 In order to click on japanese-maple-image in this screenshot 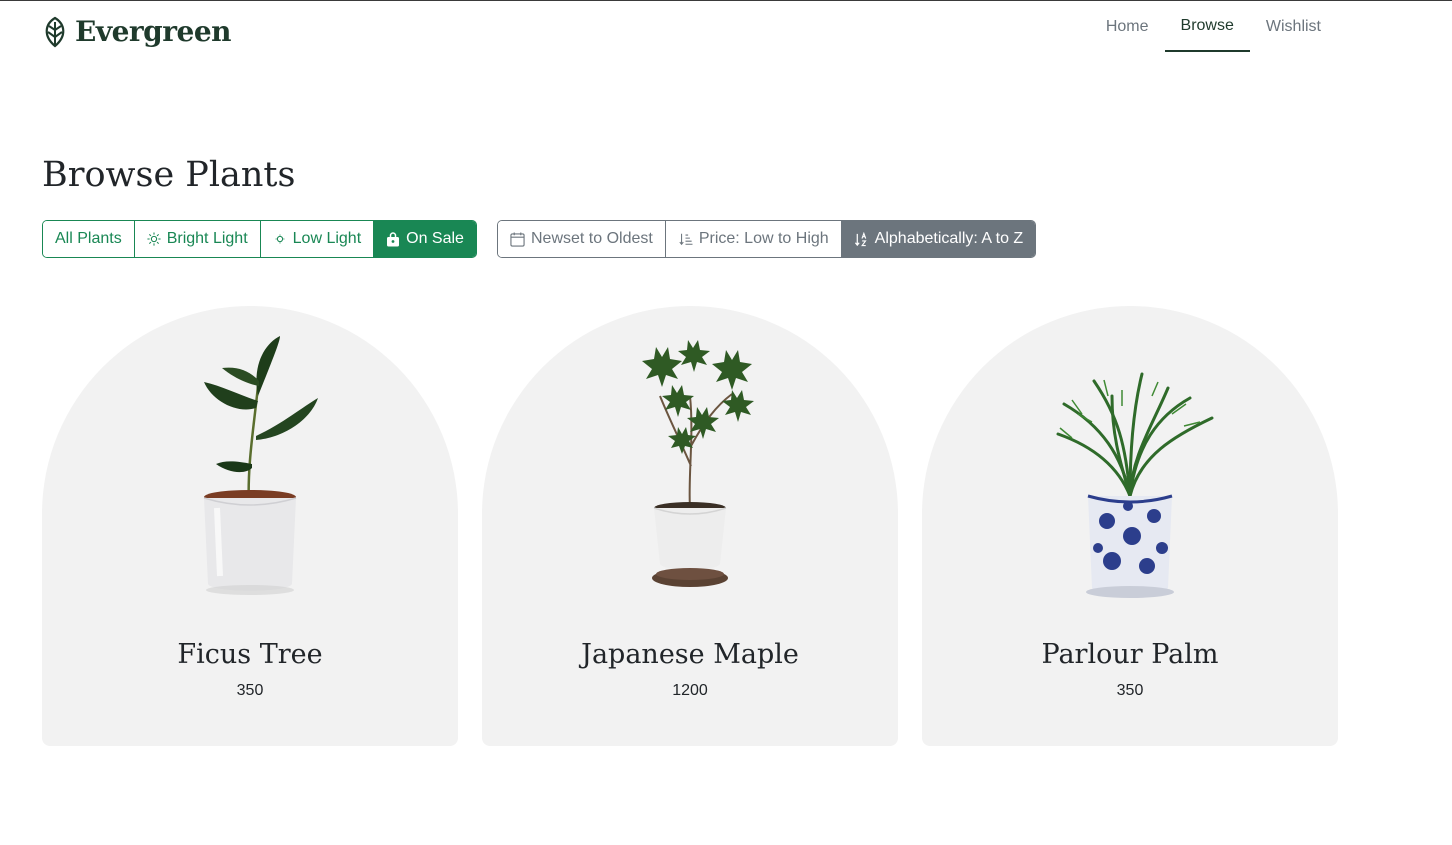, I will do `click(698, 463)`.